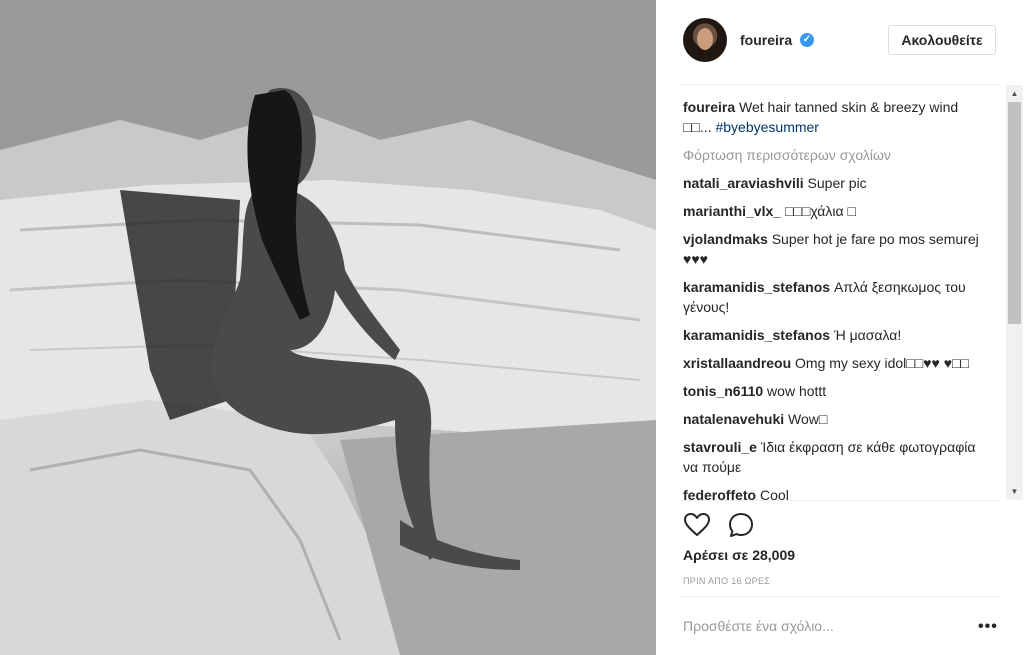 The height and width of the screenshot is (655, 1024). What do you see at coordinates (840, 596) in the screenshot?
I see `comment-box-divider` at bounding box center [840, 596].